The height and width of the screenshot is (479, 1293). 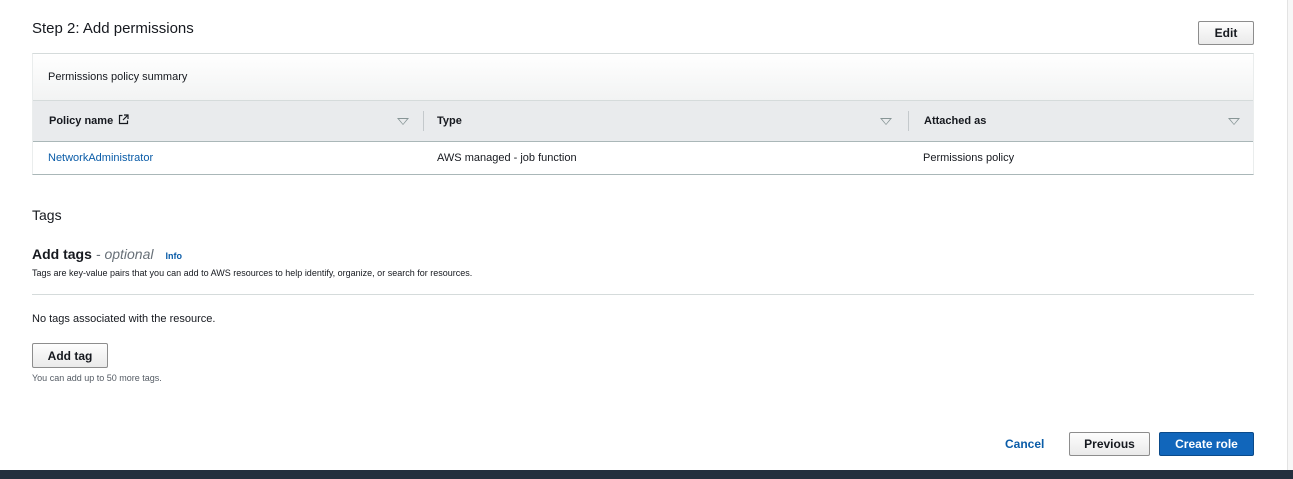 What do you see at coordinates (1080, 121) in the screenshot?
I see `column-header-attached-as: Attached as` at bounding box center [1080, 121].